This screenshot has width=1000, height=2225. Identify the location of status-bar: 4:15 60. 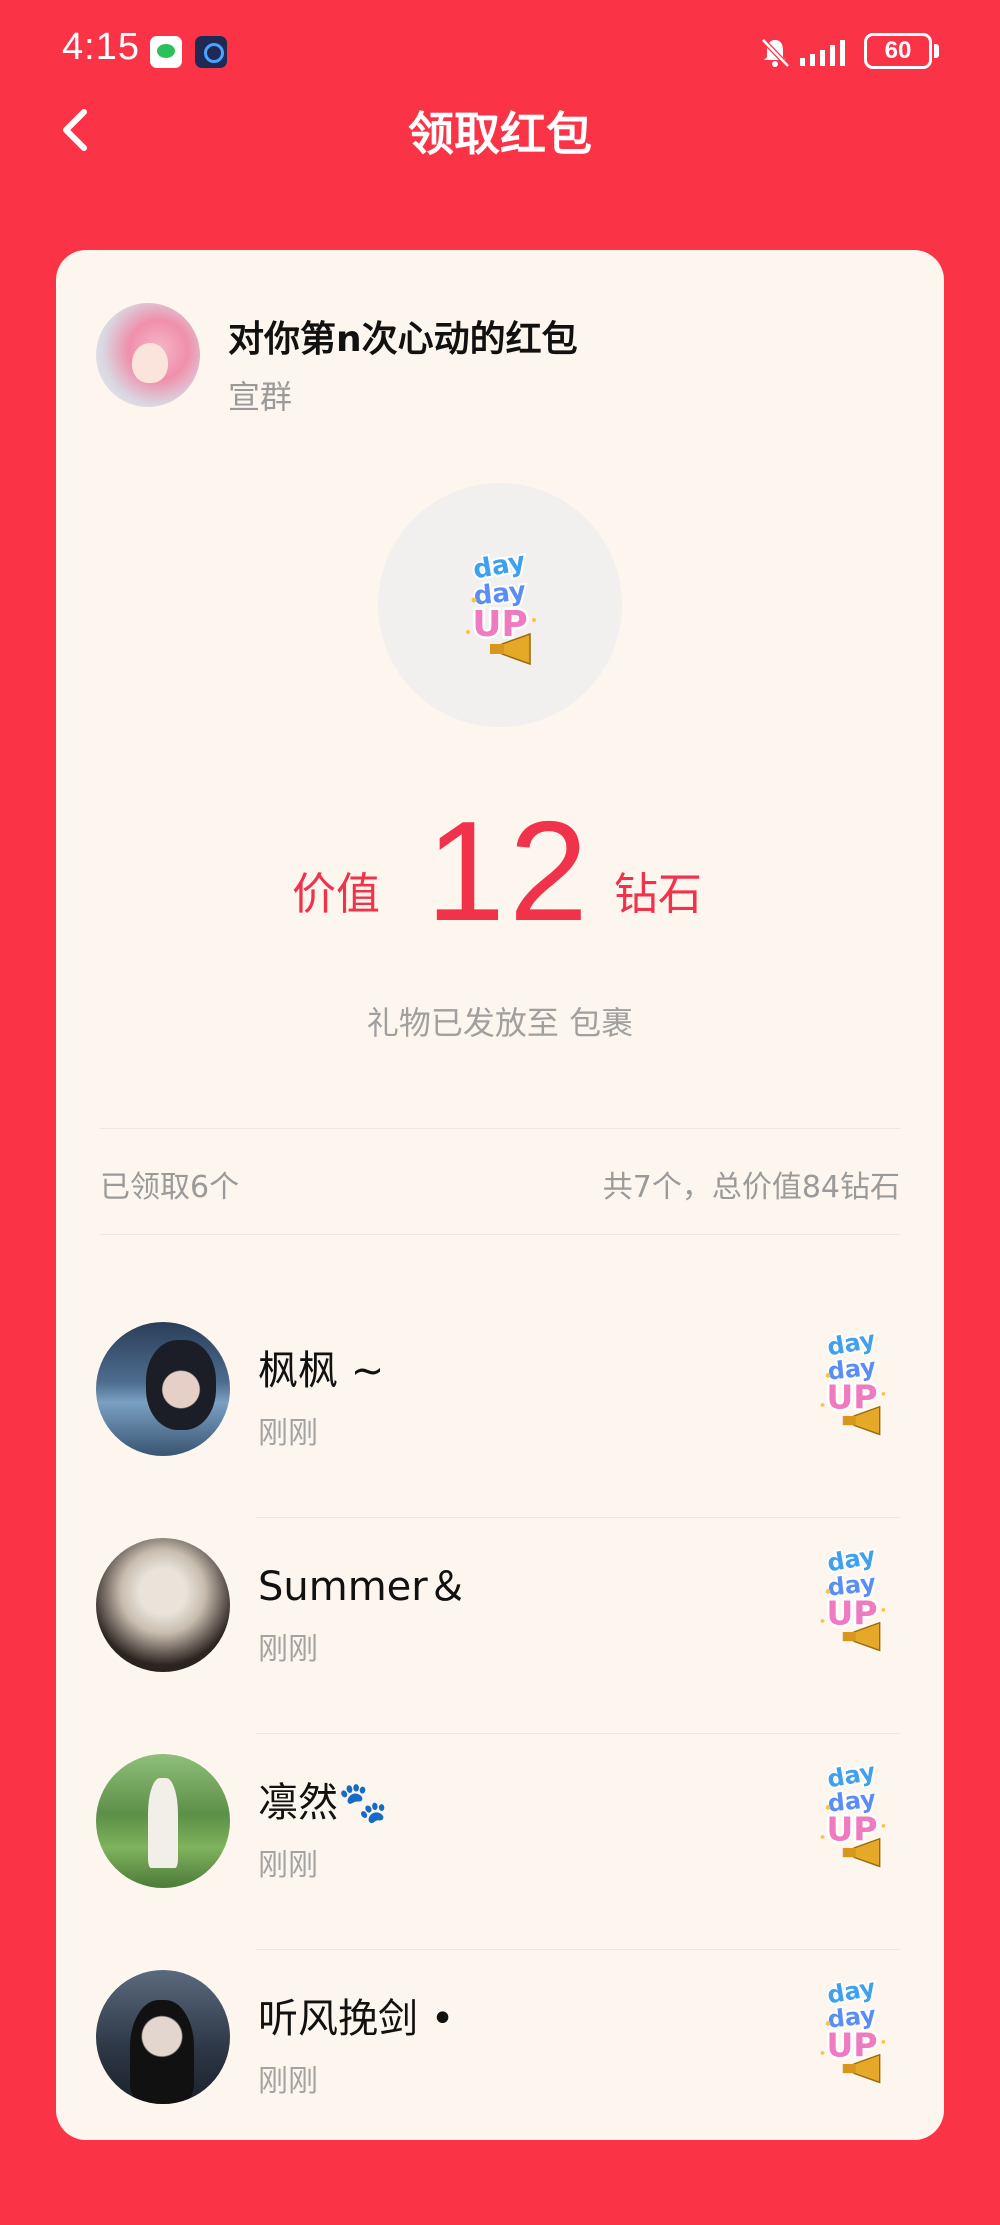
(500, 50).